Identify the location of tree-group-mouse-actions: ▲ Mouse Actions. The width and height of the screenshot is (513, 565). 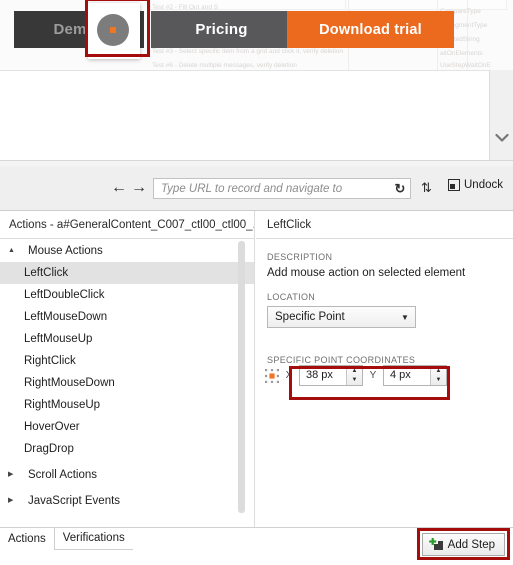
(127, 250).